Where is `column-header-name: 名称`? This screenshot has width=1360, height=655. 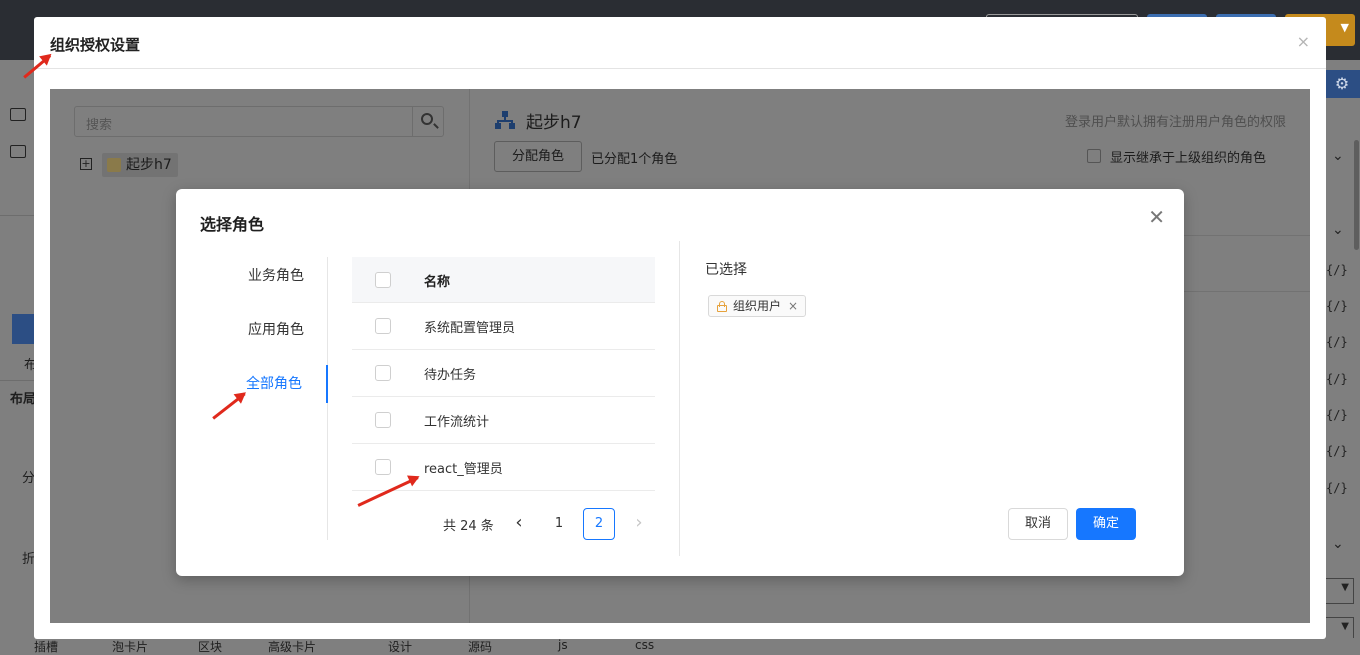
column-header-name: 名称 is located at coordinates (437, 282).